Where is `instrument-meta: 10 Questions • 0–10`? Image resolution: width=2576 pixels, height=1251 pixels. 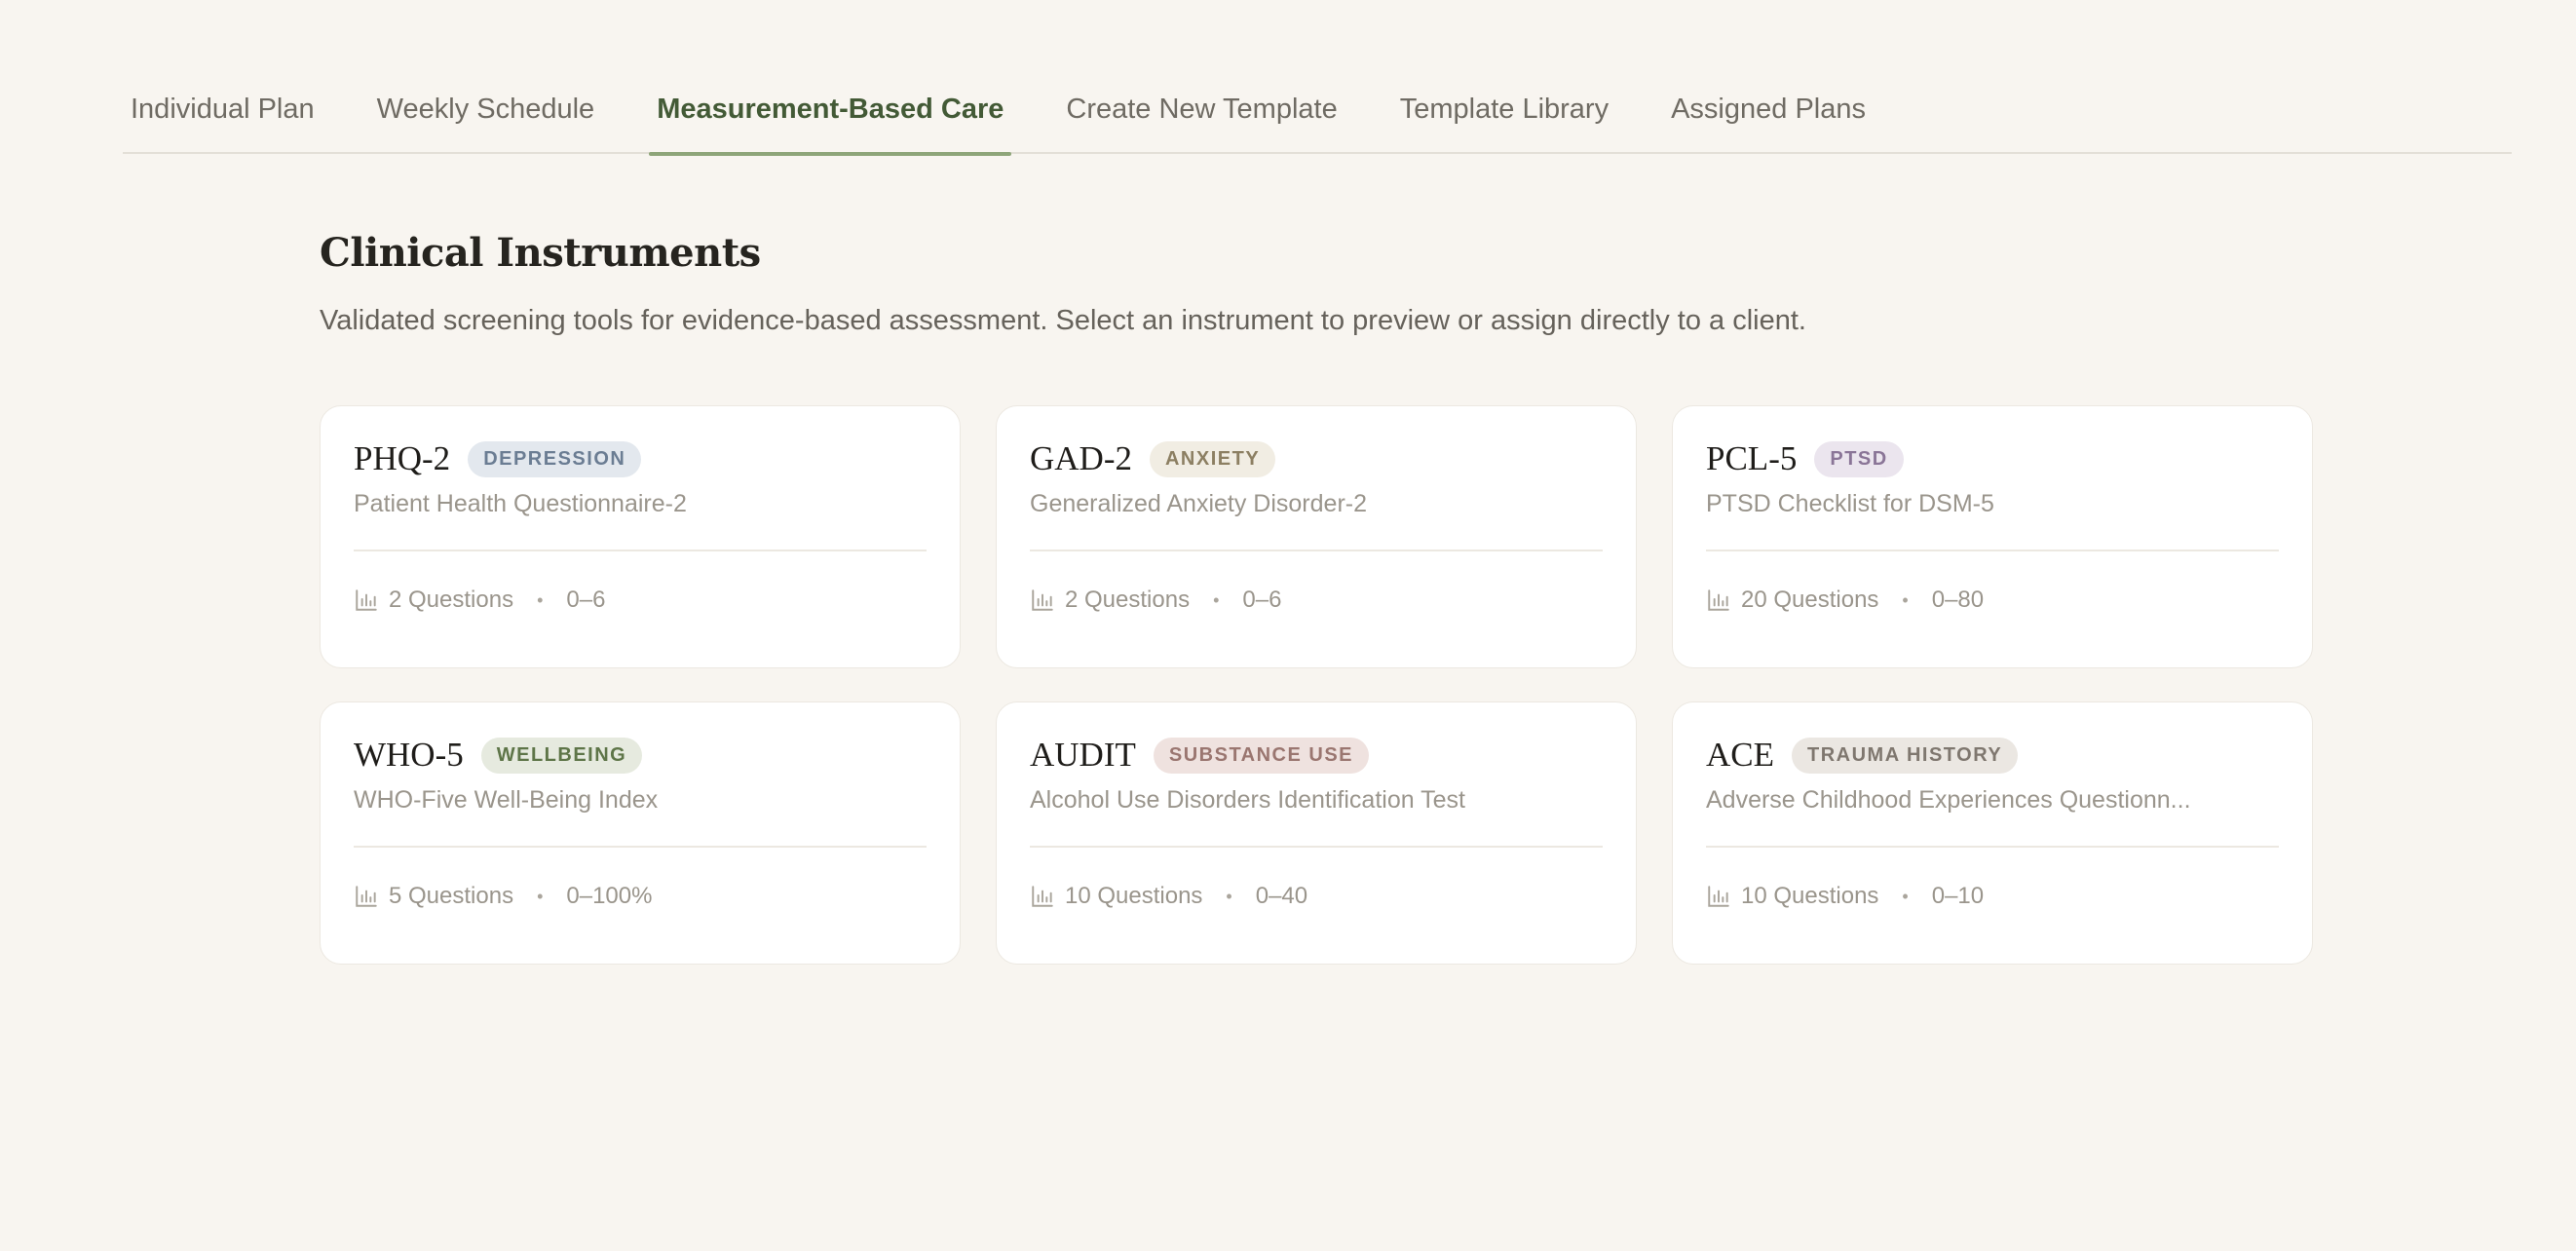
instrument-meta: 10 Questions • 0–10 is located at coordinates (1992, 897).